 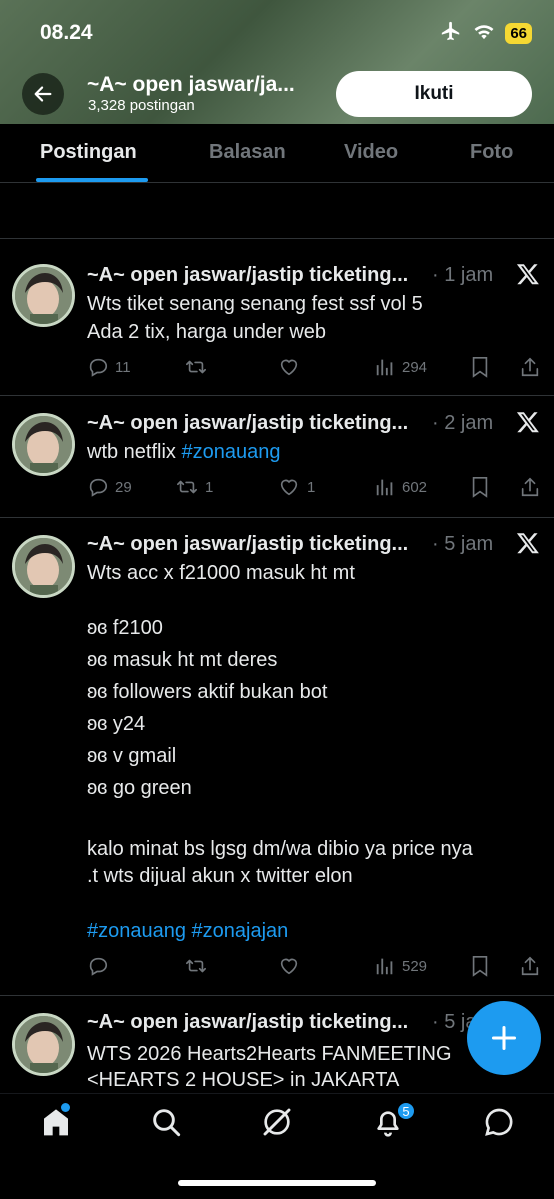 I want to click on nav-grok, so click(x=277, y=1122).